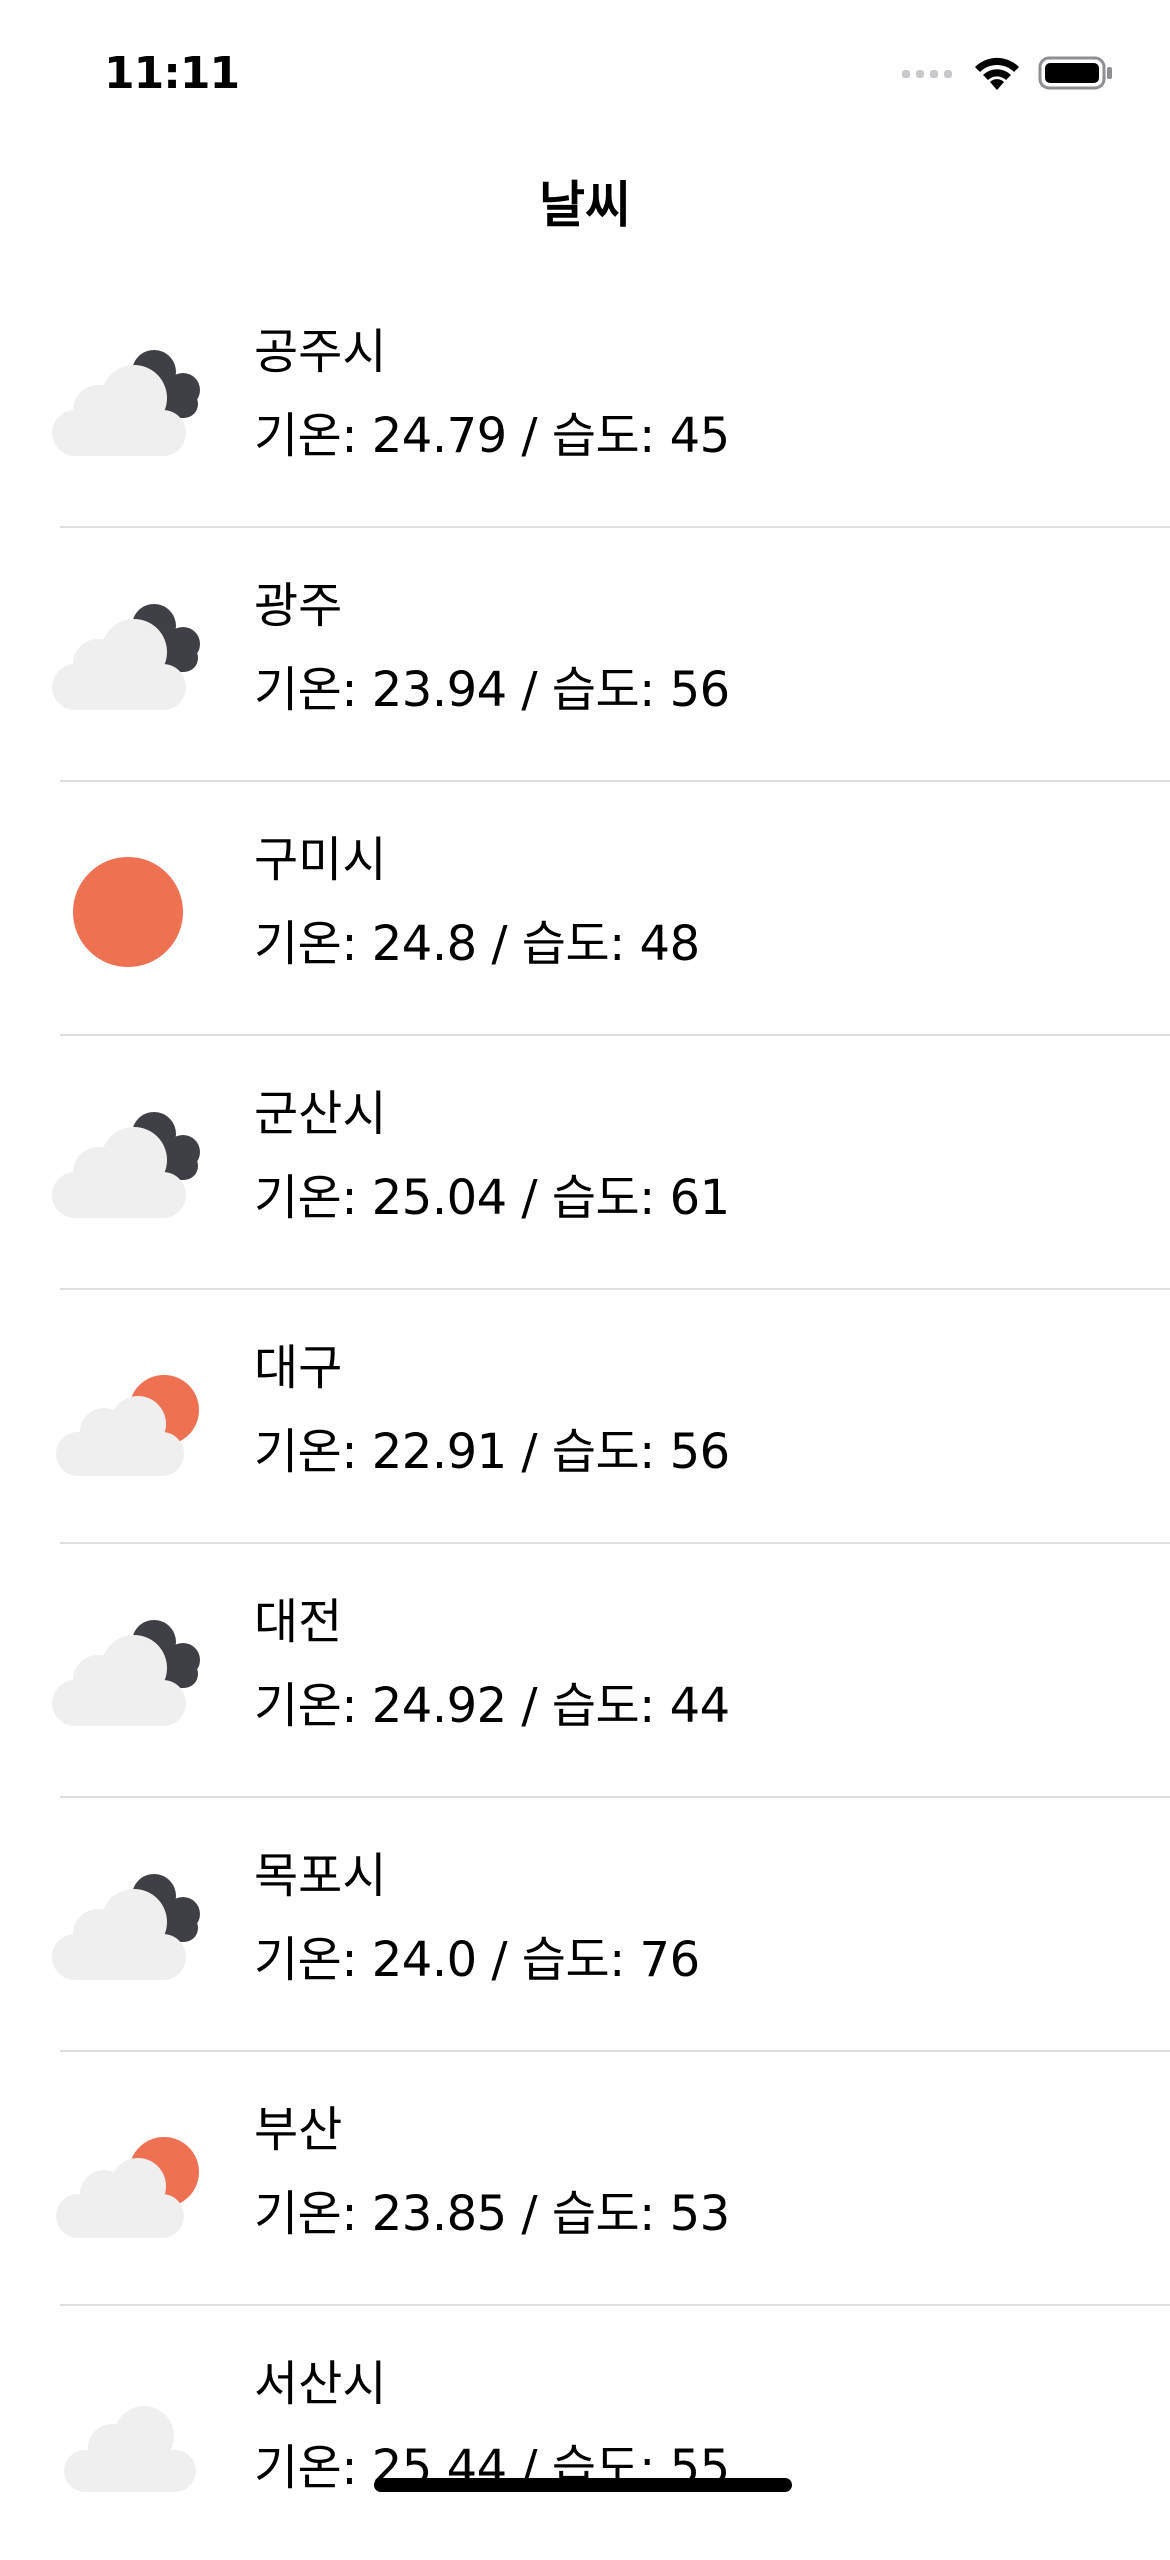  What do you see at coordinates (477, 1960) in the screenshot?
I see `weather-detail: 기온: 24.0 / 습도: 76` at bounding box center [477, 1960].